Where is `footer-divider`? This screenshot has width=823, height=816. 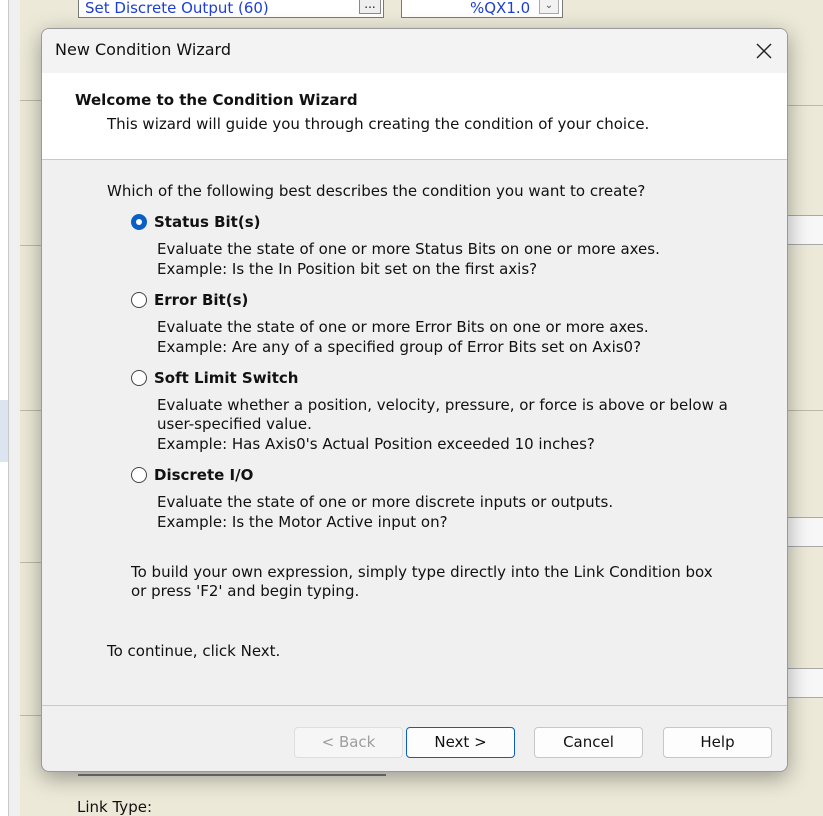 footer-divider is located at coordinates (414, 705).